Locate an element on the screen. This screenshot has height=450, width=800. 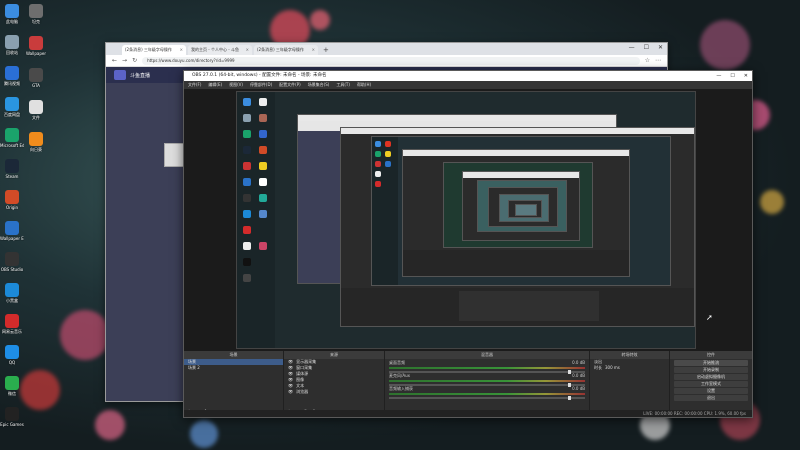
desktop-icon: 小黑盒 is located at coordinates (12, 293).